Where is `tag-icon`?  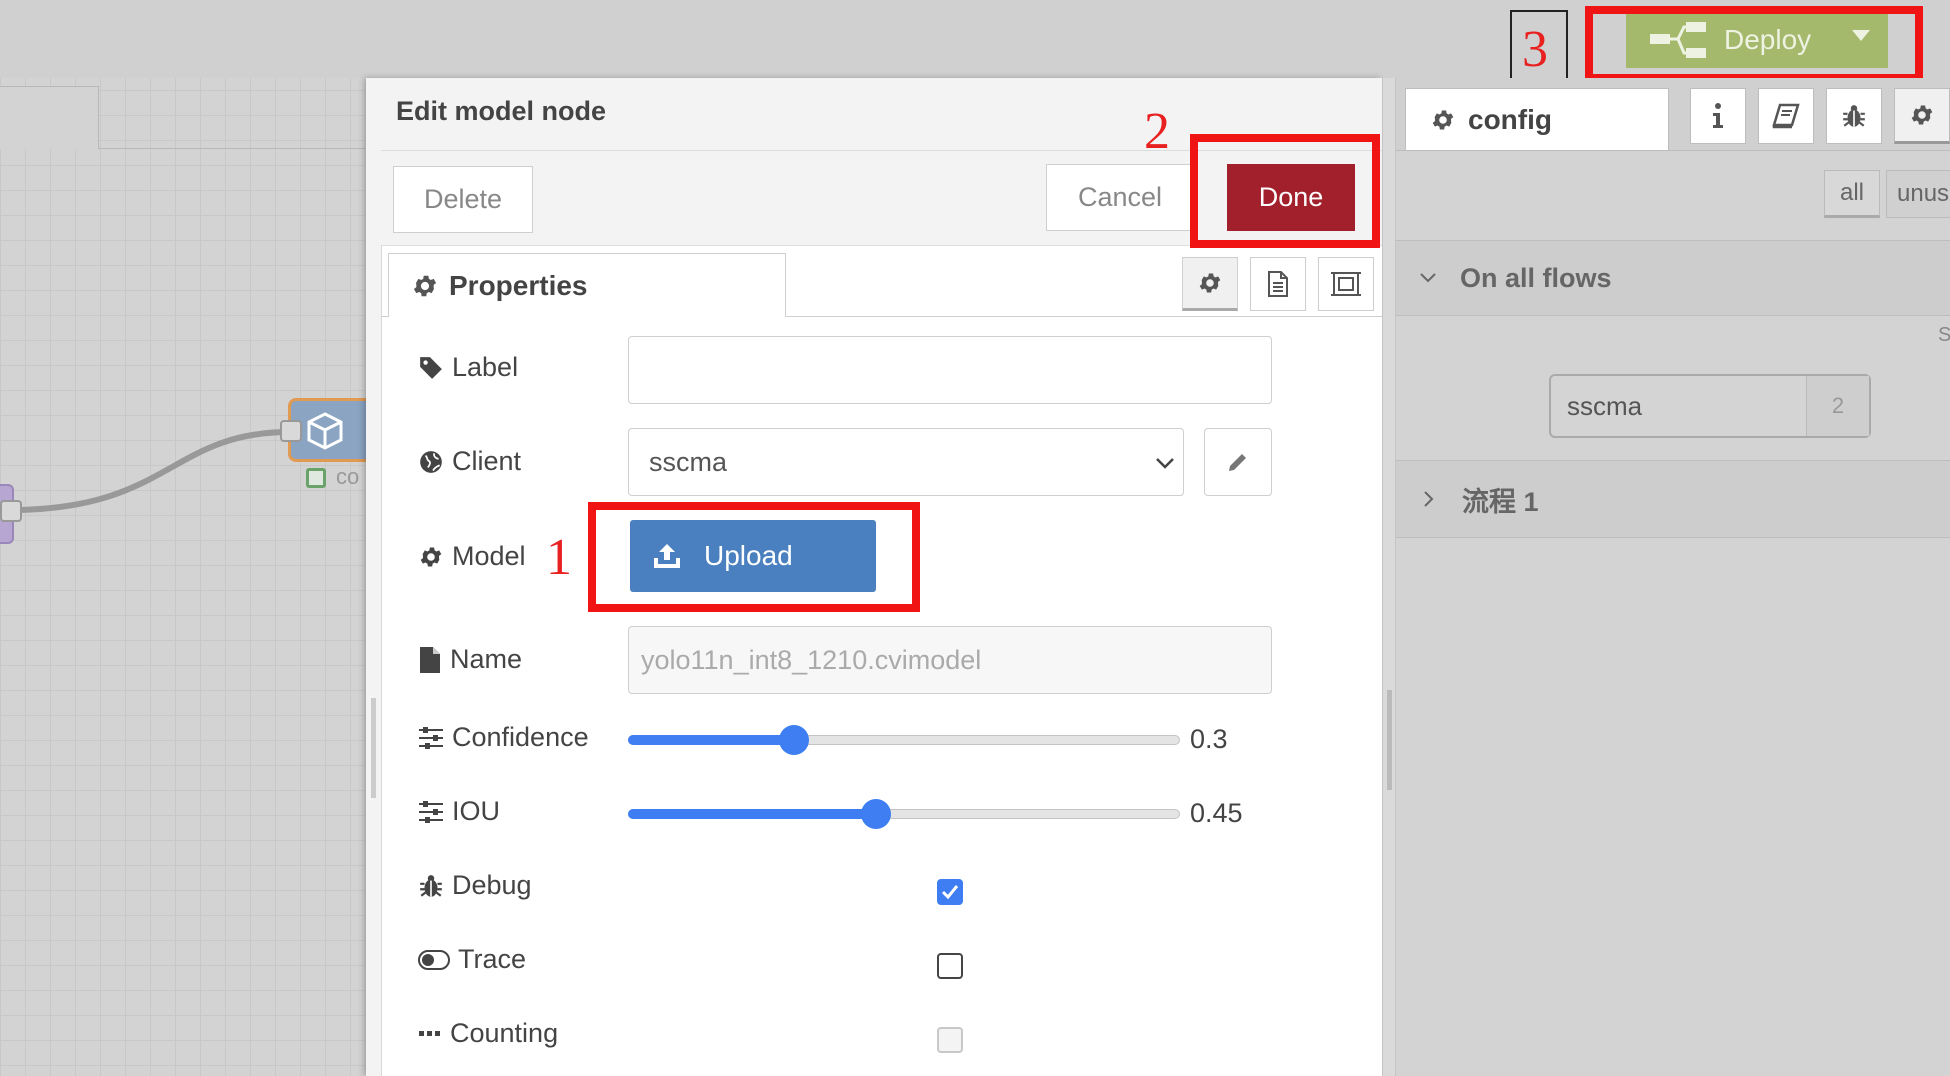
tag-icon is located at coordinates (431, 367).